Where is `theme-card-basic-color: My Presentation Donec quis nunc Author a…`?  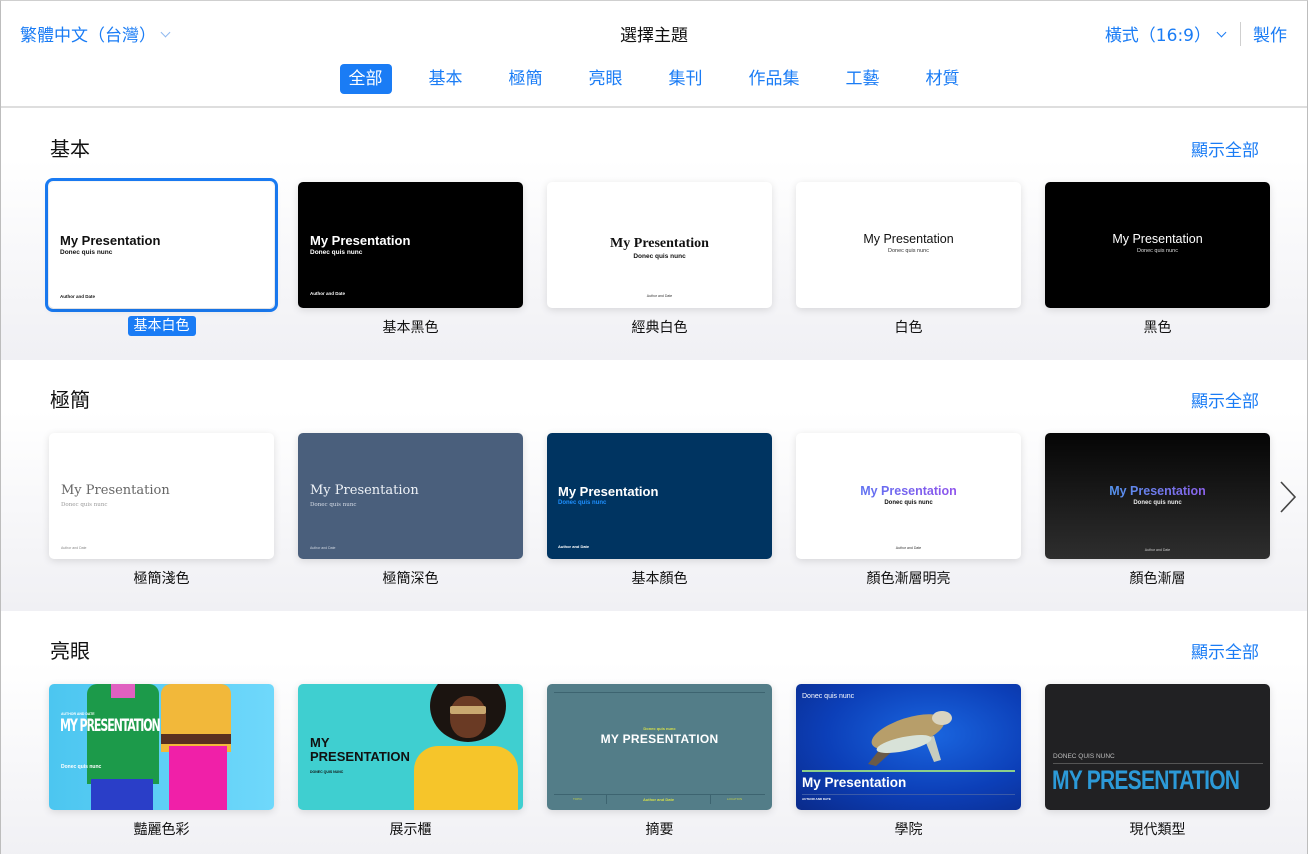 theme-card-basic-color: My Presentation Donec quis nunc Author a… is located at coordinates (659, 511).